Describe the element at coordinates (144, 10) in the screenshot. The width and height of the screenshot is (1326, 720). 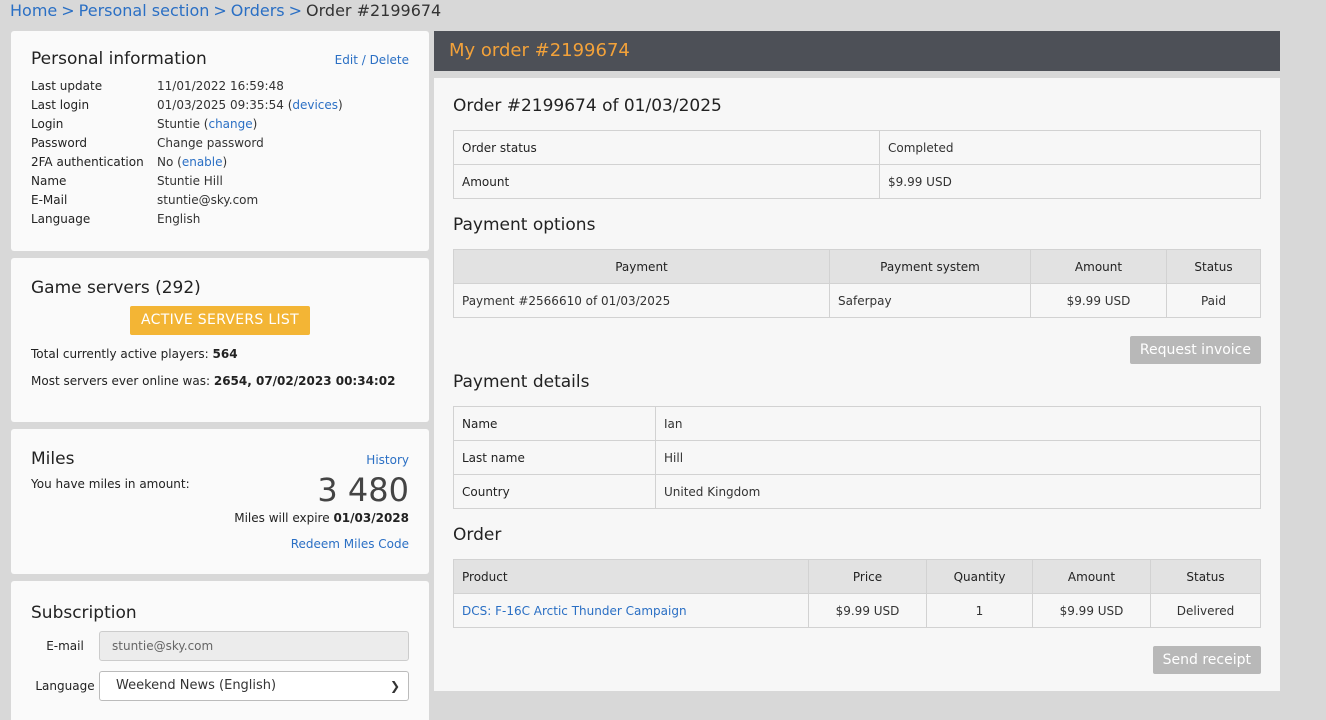
I see `breadcrumb-personal-section: Personal section` at that location.